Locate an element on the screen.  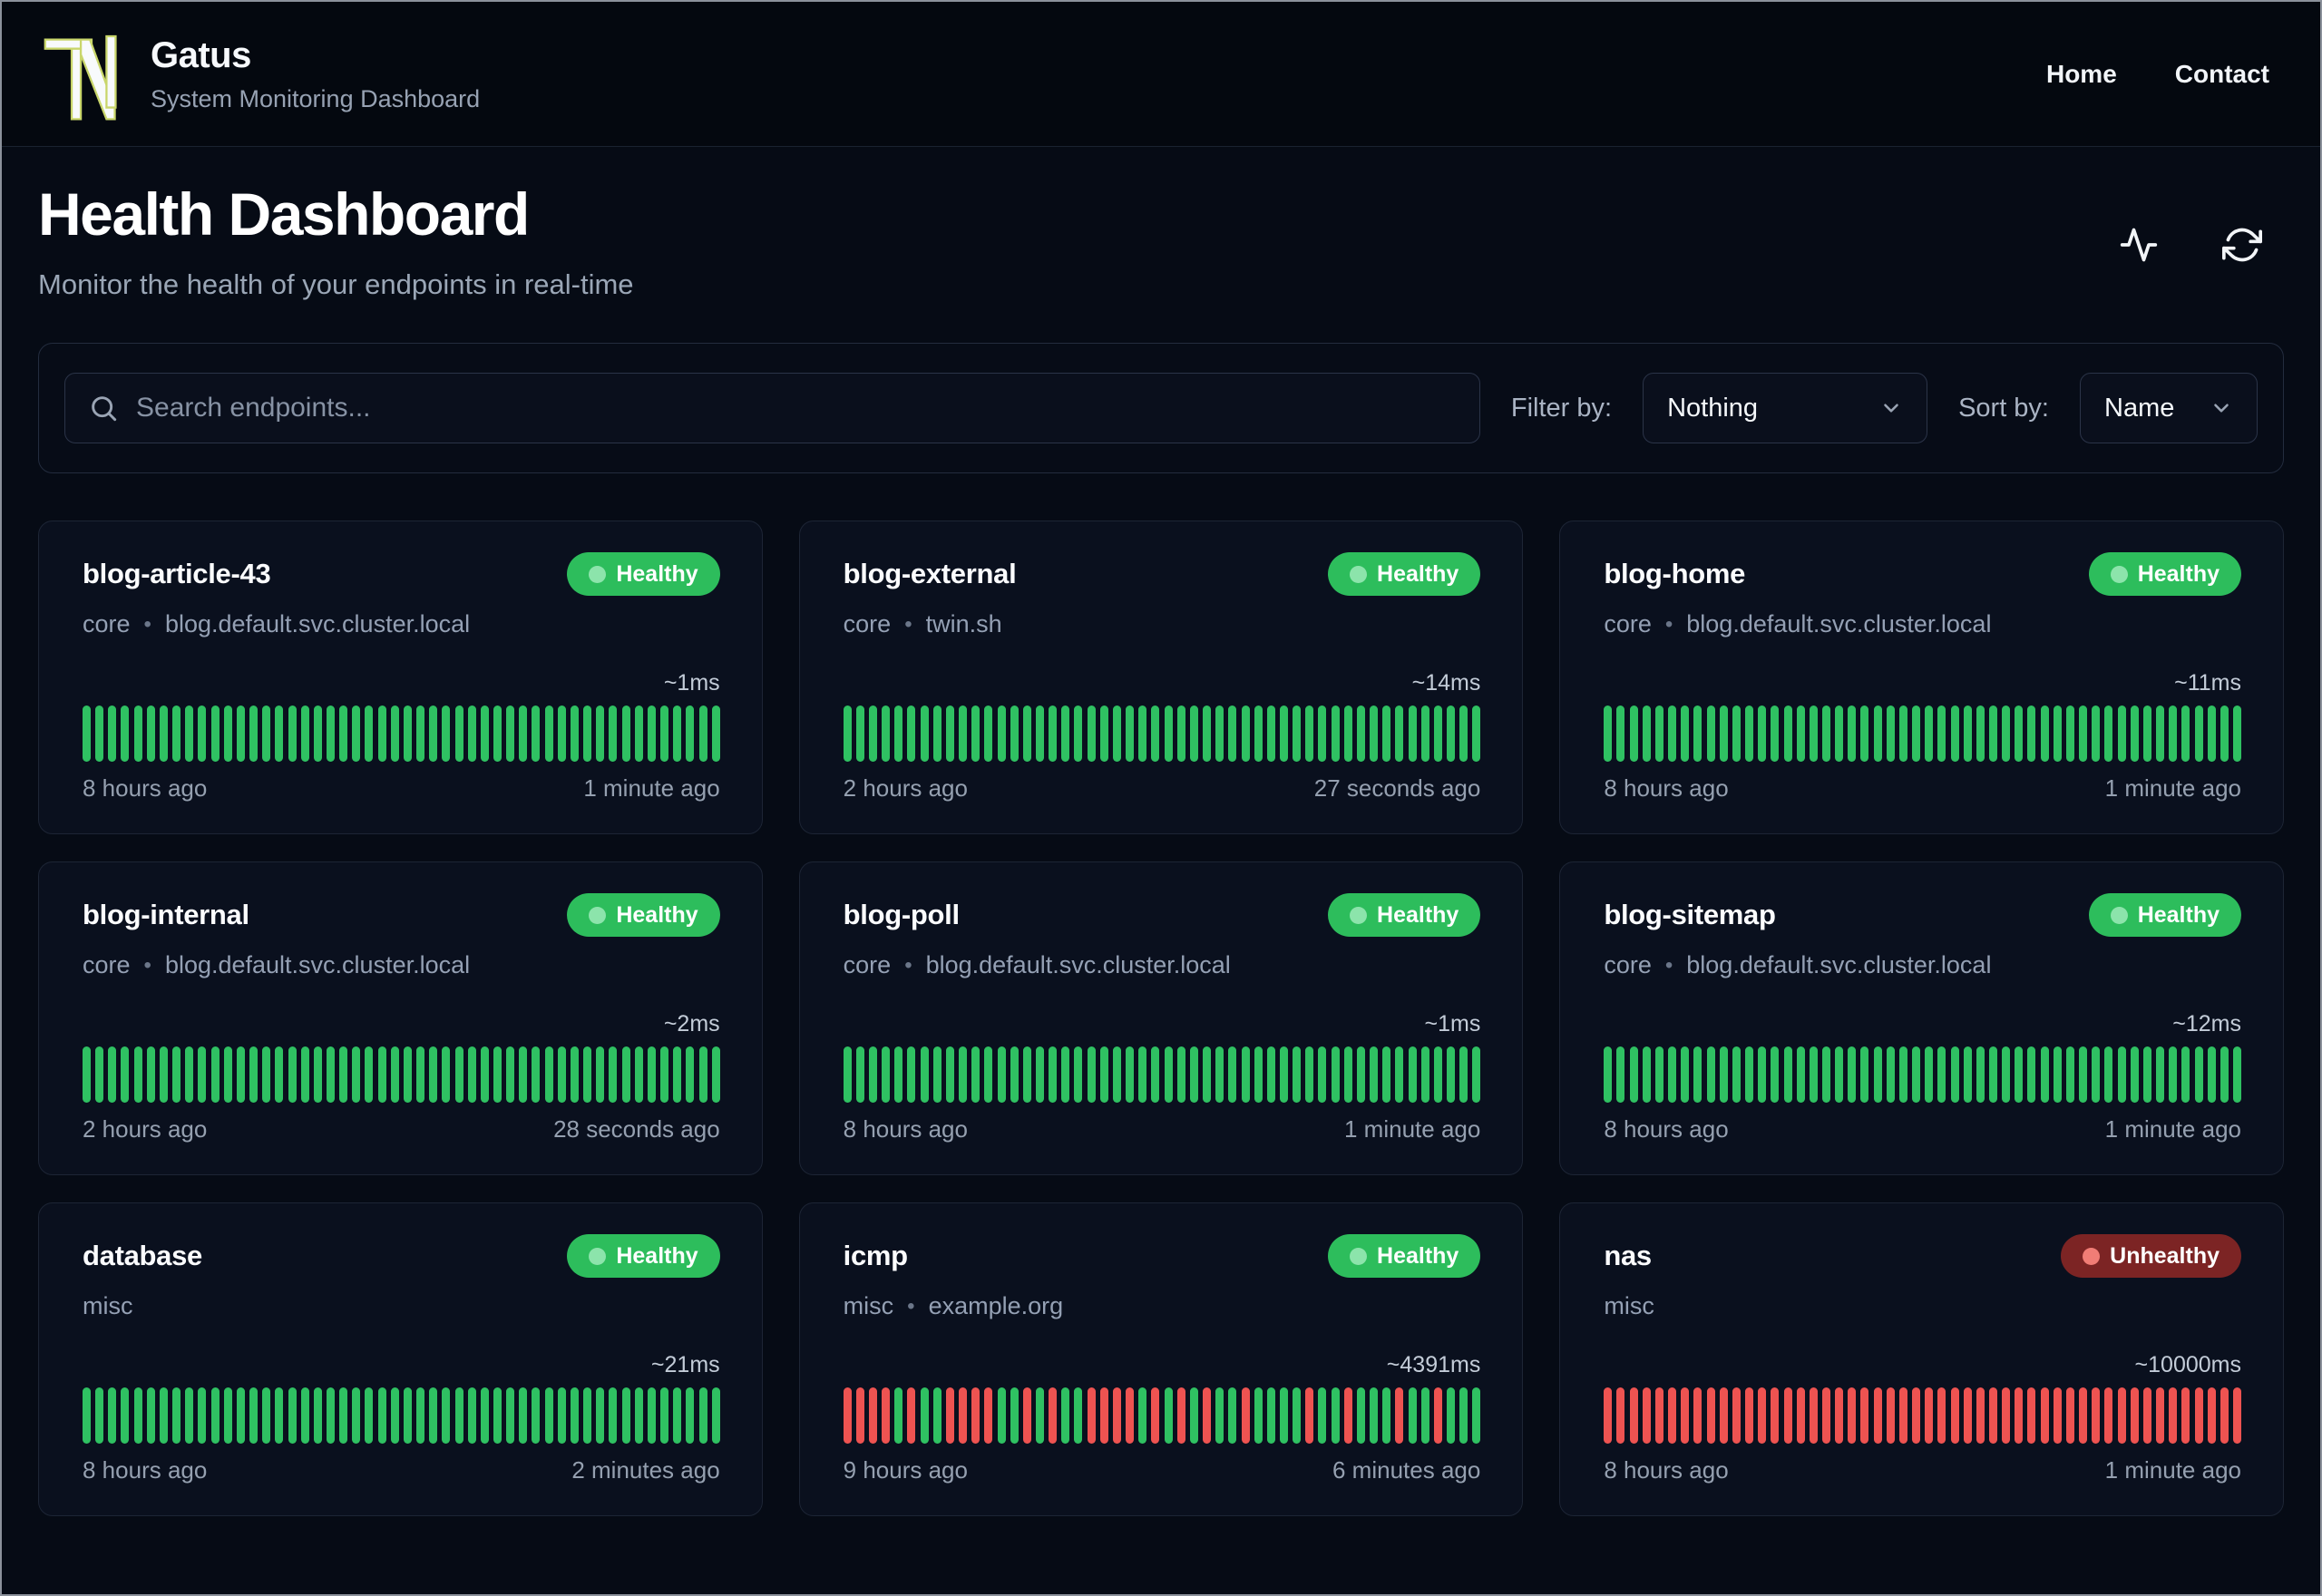
activity-icon is located at coordinates (2139, 245).